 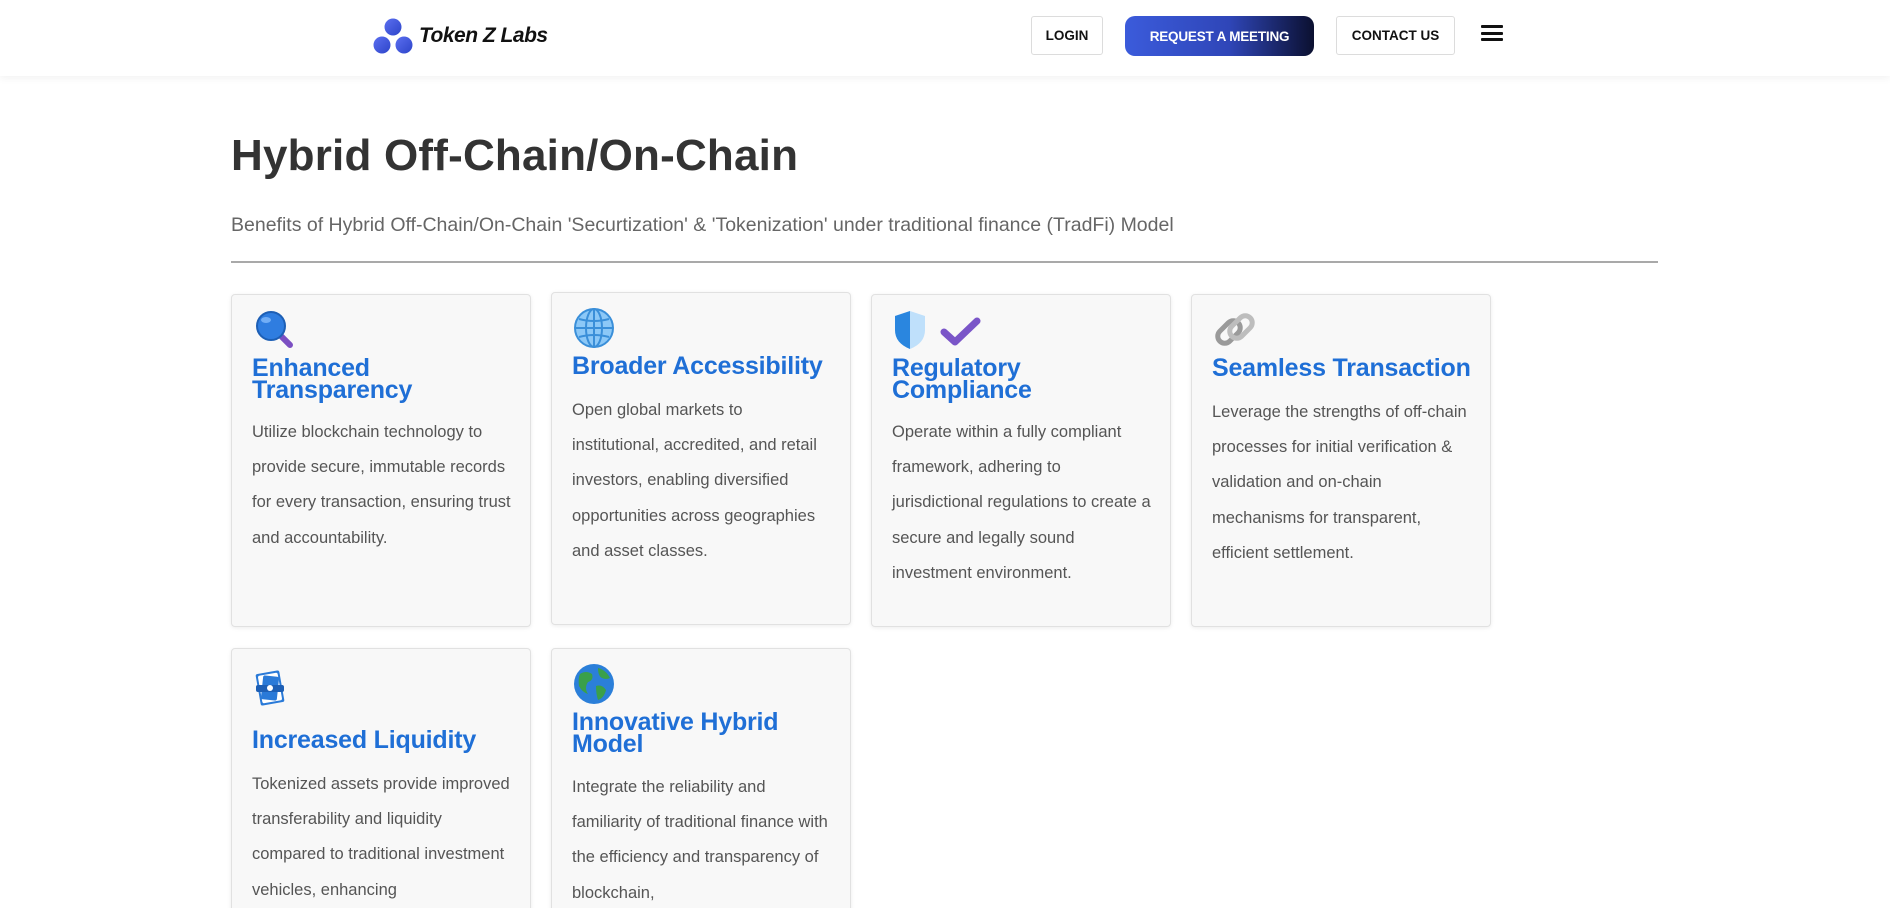 I want to click on hamburger-menu-icon, so click(x=1492, y=34).